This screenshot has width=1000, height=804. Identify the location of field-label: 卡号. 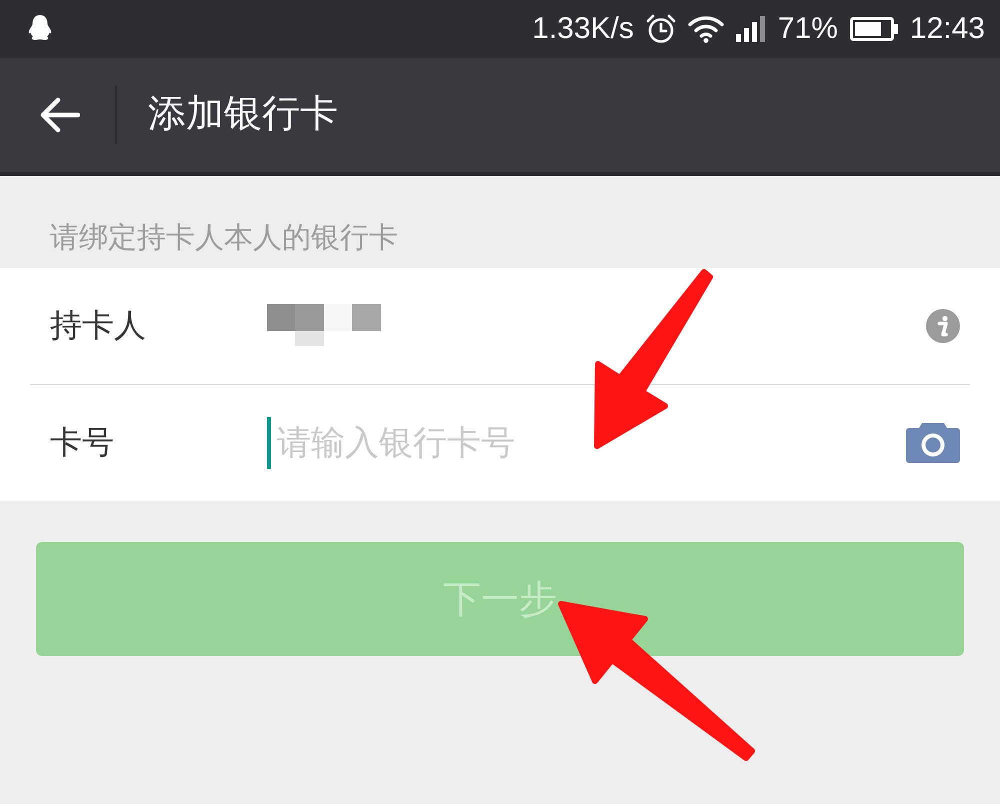
(82, 442).